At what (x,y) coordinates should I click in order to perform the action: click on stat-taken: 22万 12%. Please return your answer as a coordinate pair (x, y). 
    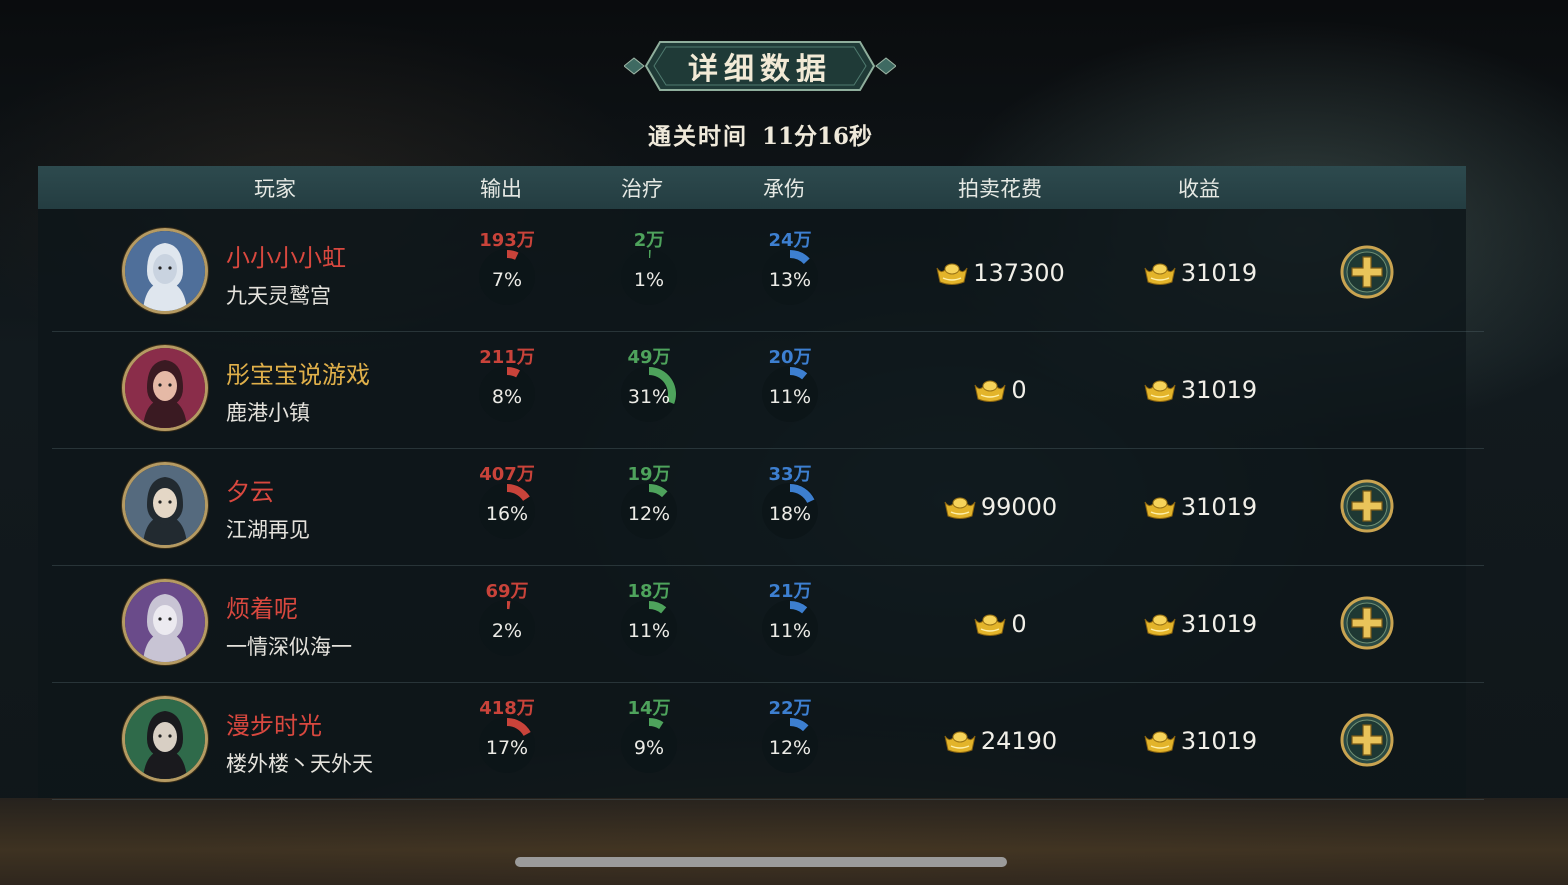
    Looking at the image, I should click on (790, 740).